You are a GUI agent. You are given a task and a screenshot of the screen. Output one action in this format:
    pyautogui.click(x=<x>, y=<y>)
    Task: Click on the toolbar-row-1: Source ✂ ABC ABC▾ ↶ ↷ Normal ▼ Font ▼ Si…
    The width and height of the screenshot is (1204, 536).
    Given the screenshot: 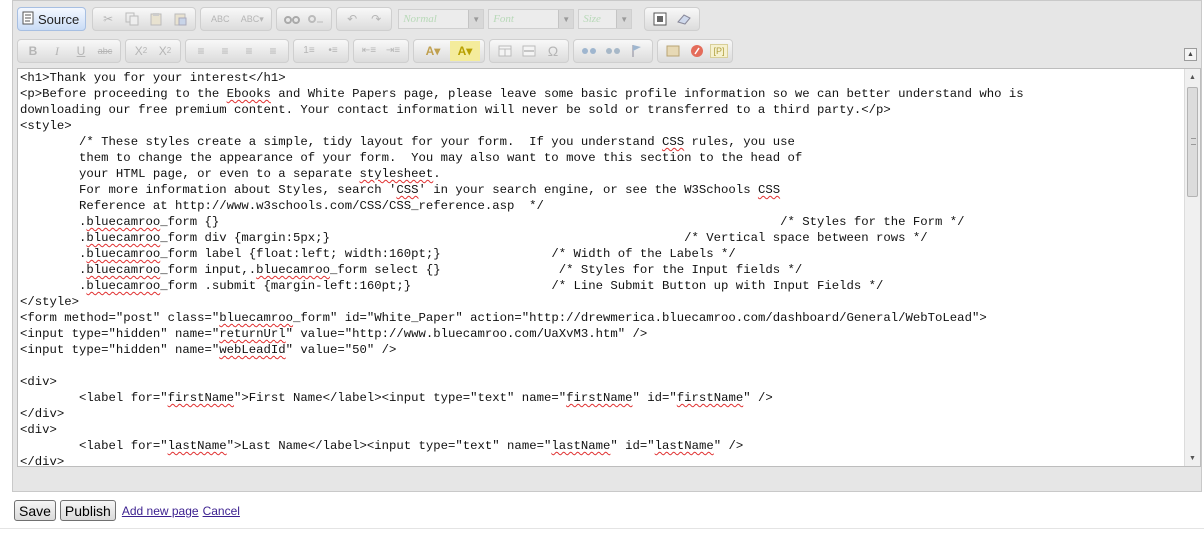 What is the action you would take?
    pyautogui.click(x=360, y=19)
    